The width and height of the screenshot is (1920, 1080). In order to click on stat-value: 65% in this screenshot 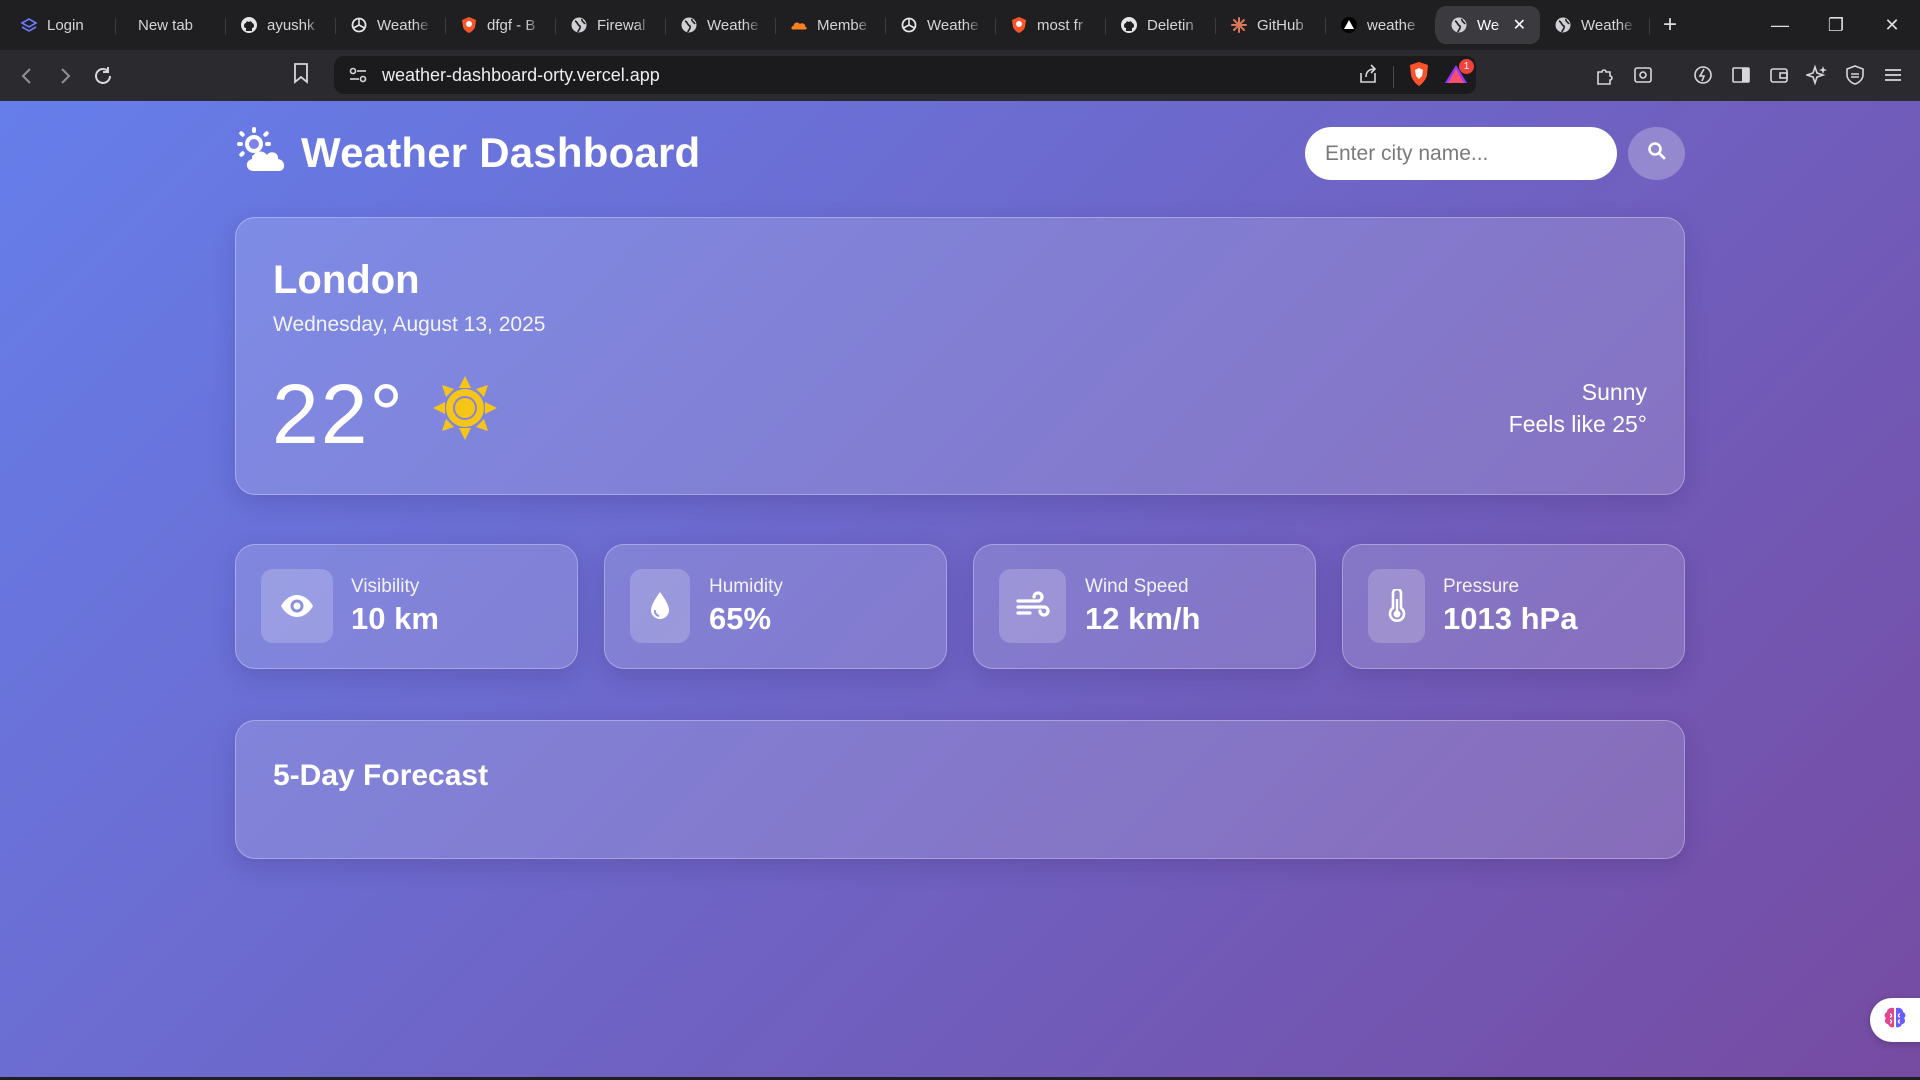, I will do `click(740, 618)`.